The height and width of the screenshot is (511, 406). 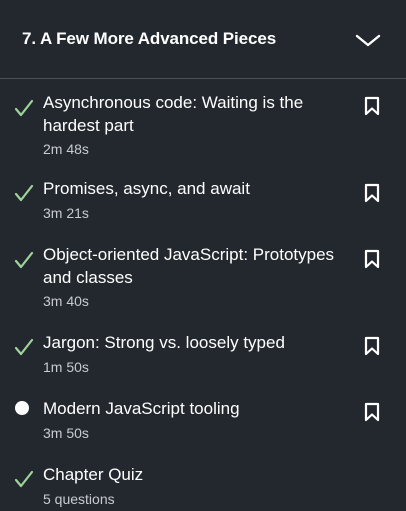 What do you see at coordinates (66, 213) in the screenshot?
I see `item-duration: 3m 21s` at bounding box center [66, 213].